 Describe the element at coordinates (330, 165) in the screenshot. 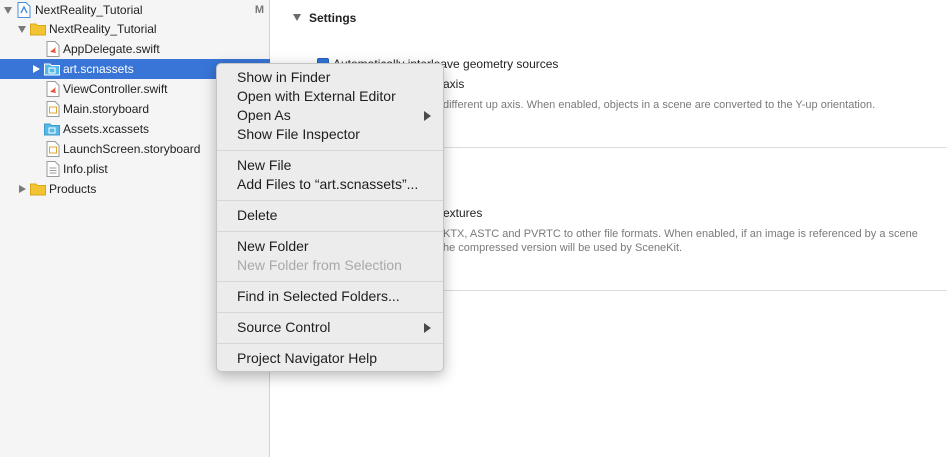

I see `menu-item-new-file: New File` at that location.